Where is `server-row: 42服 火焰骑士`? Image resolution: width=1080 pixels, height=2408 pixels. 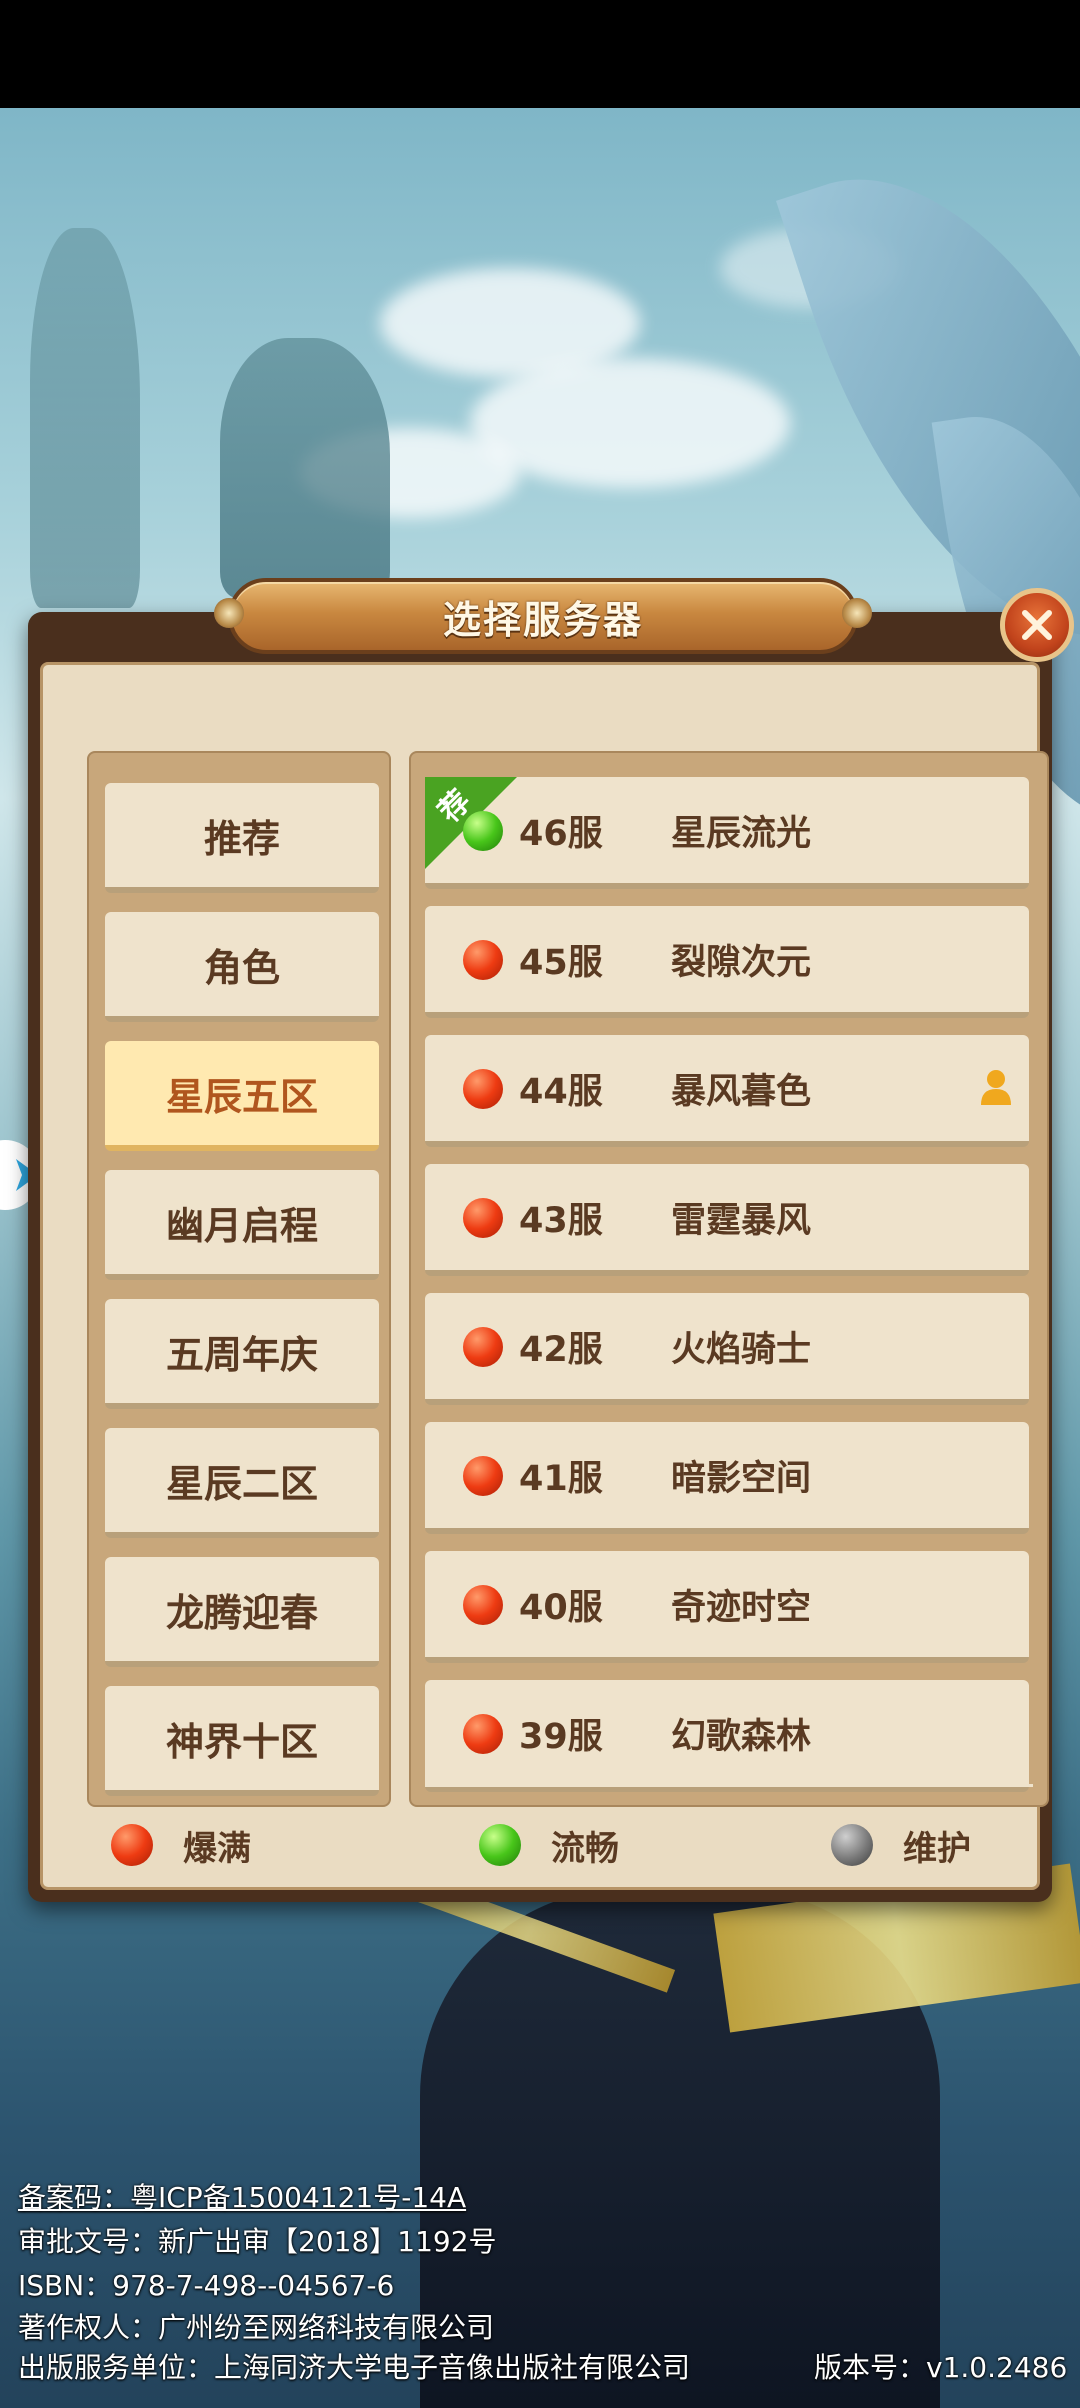
server-row: 42服 火焰骑士 is located at coordinates (727, 1349).